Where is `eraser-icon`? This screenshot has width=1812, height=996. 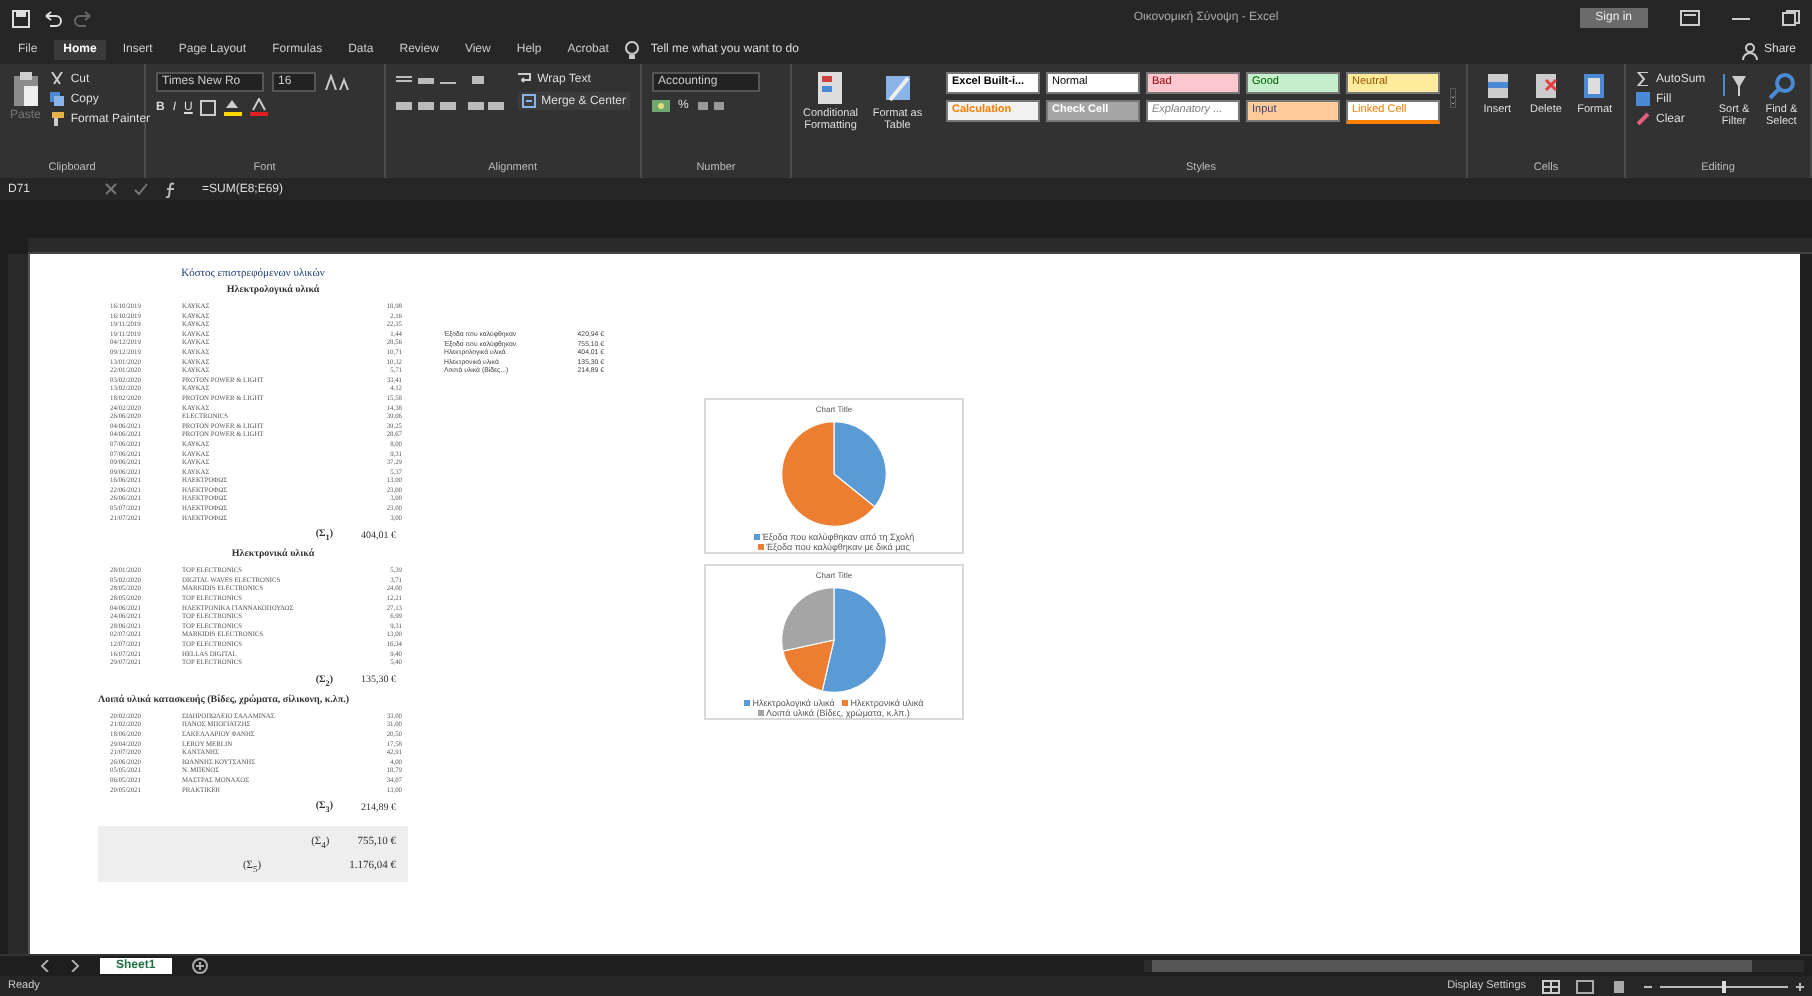
eraser-icon is located at coordinates (1643, 119).